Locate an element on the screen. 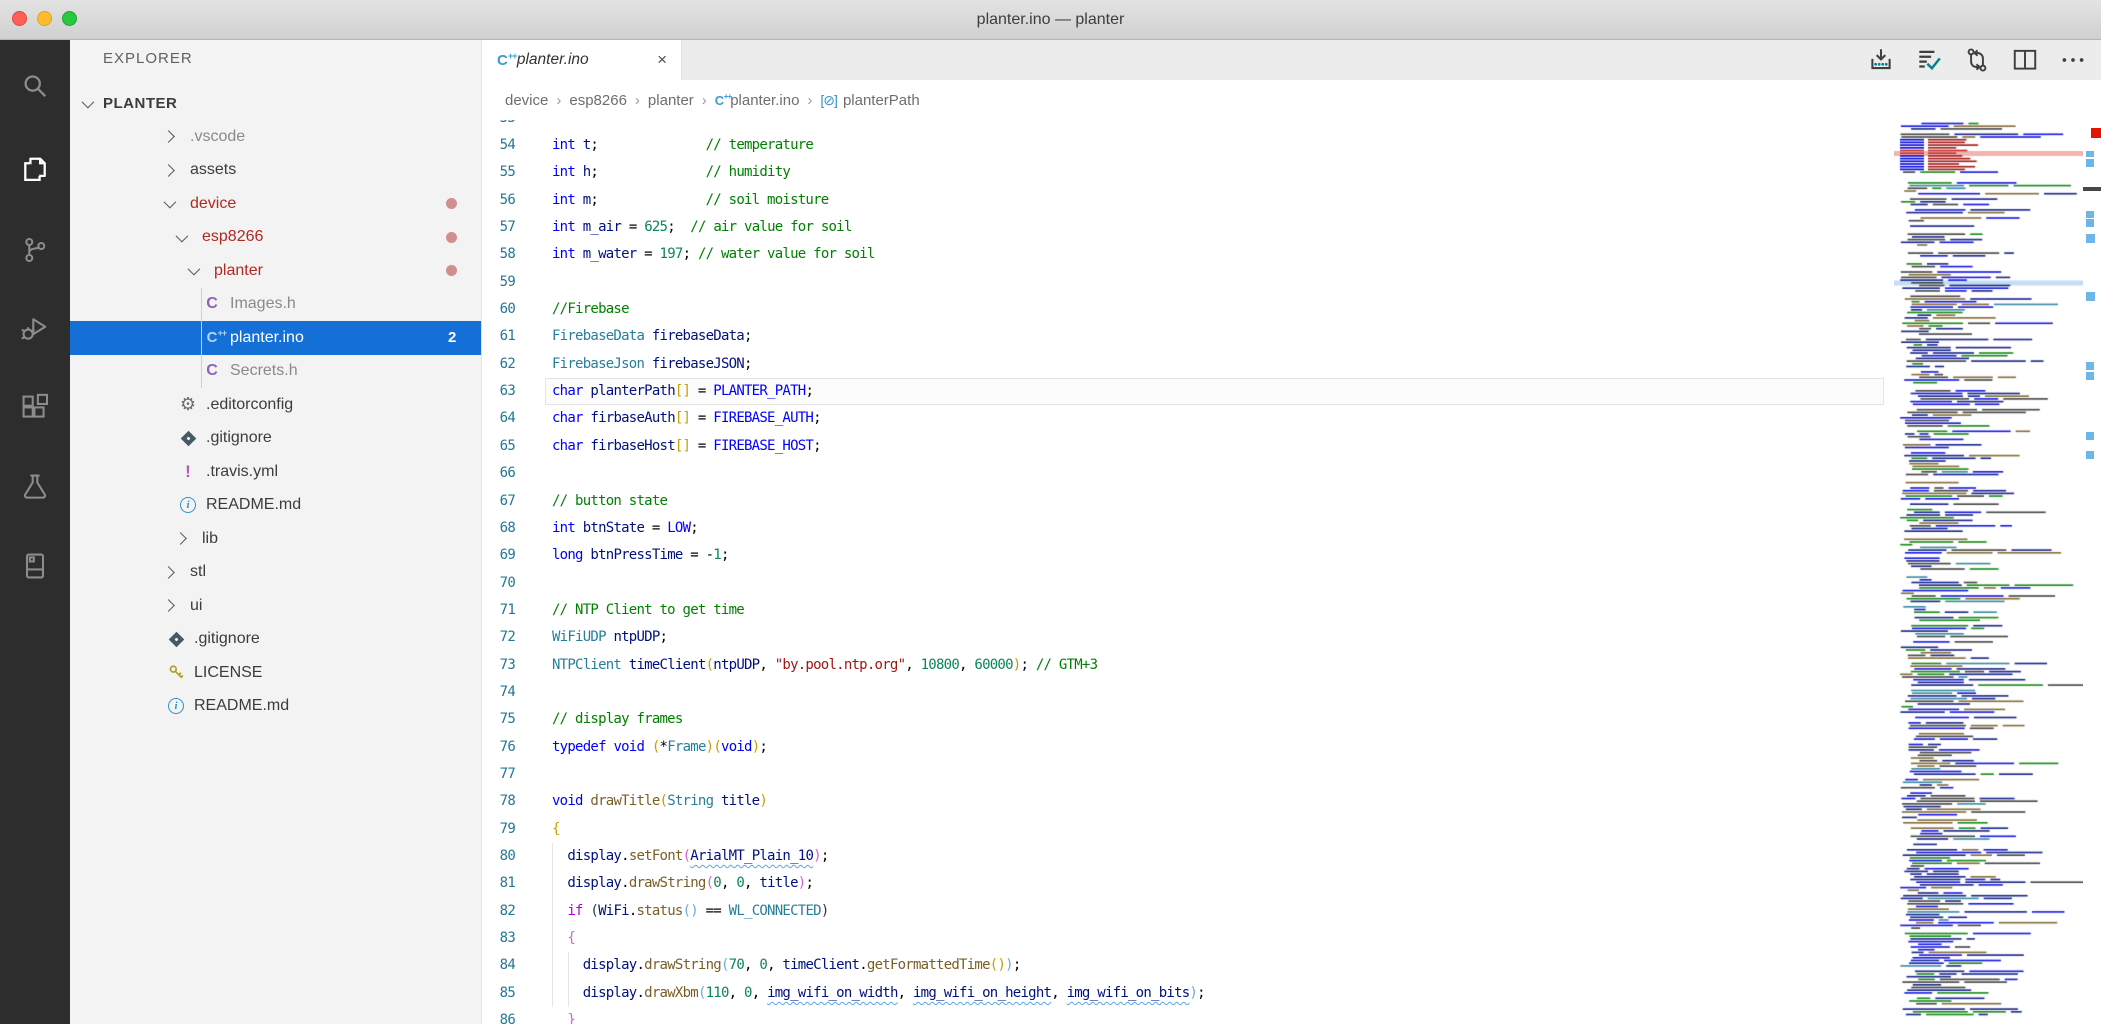 This screenshot has width=2101, height=1024. tab-planter-ino: C ++ planter.ino × is located at coordinates (582, 60).